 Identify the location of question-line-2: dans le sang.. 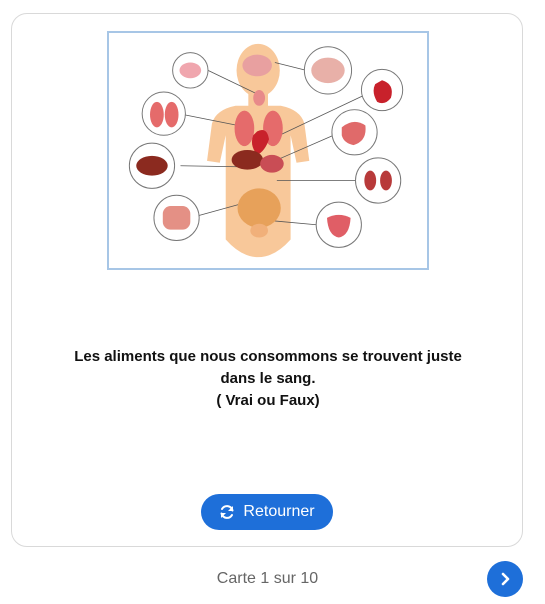
(268, 378).